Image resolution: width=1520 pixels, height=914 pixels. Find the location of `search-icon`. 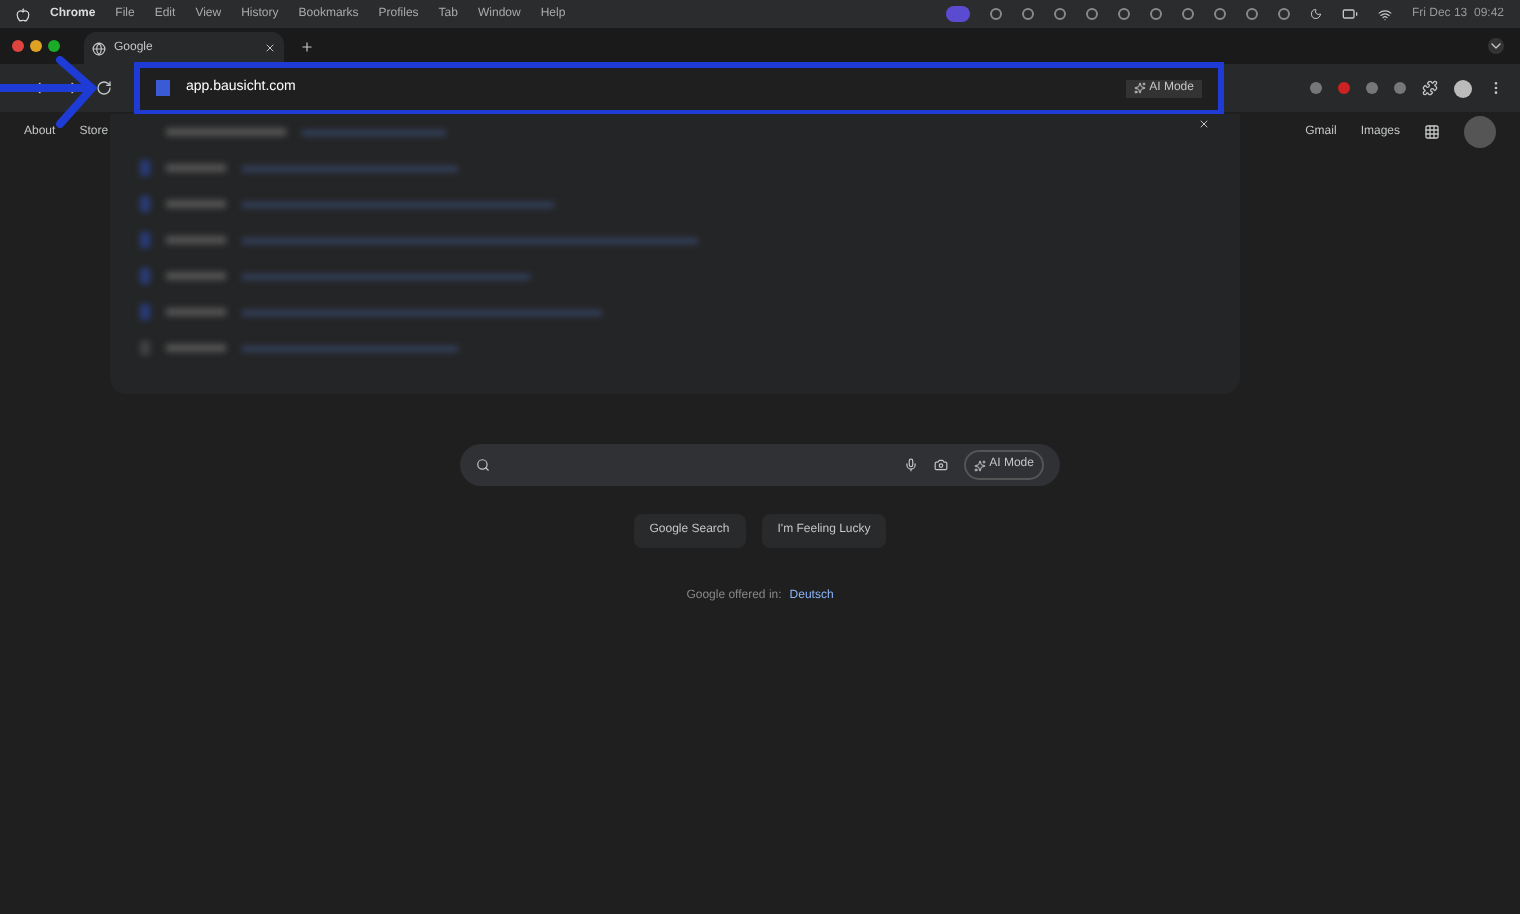

search-icon is located at coordinates (483, 465).